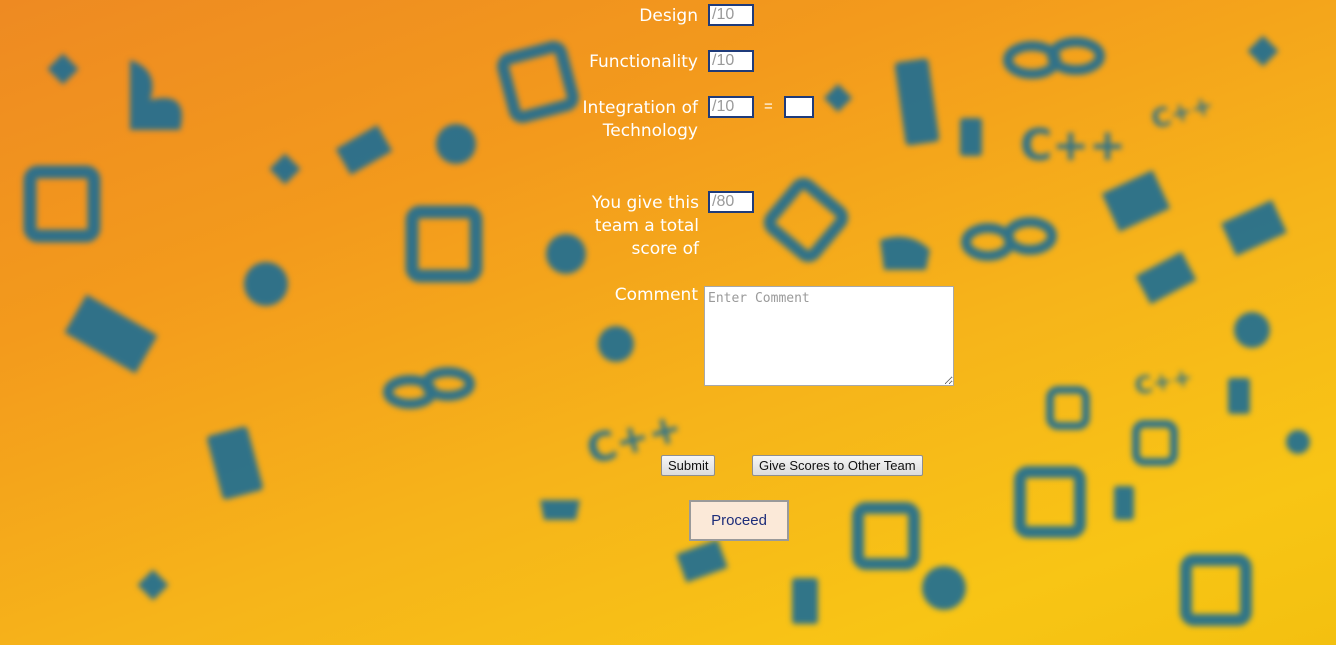 This screenshot has height=645, width=1336. I want to click on sum-result-input, so click(799, 107).